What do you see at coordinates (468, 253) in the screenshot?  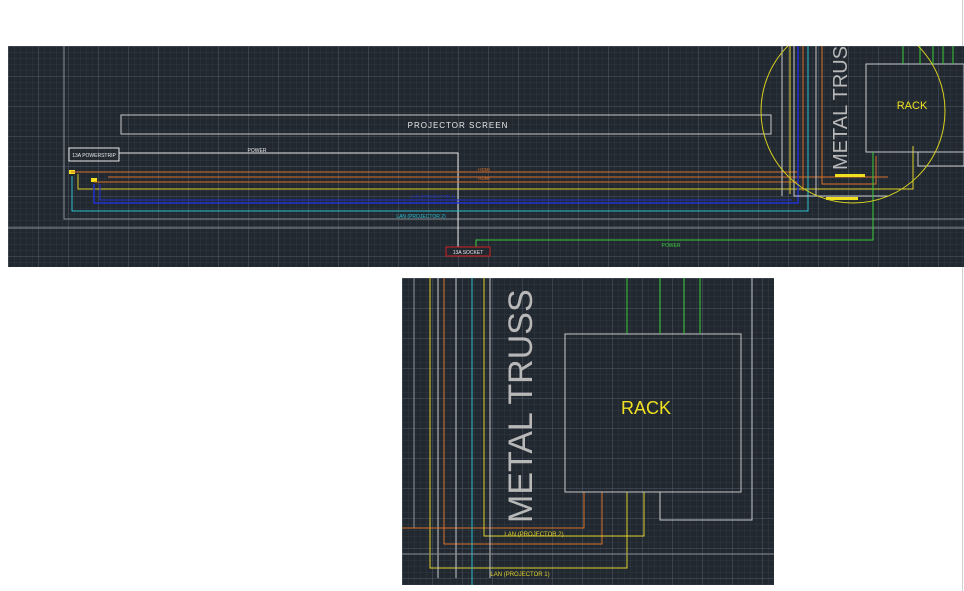 I see `socket-label: 13A SOCKET` at bounding box center [468, 253].